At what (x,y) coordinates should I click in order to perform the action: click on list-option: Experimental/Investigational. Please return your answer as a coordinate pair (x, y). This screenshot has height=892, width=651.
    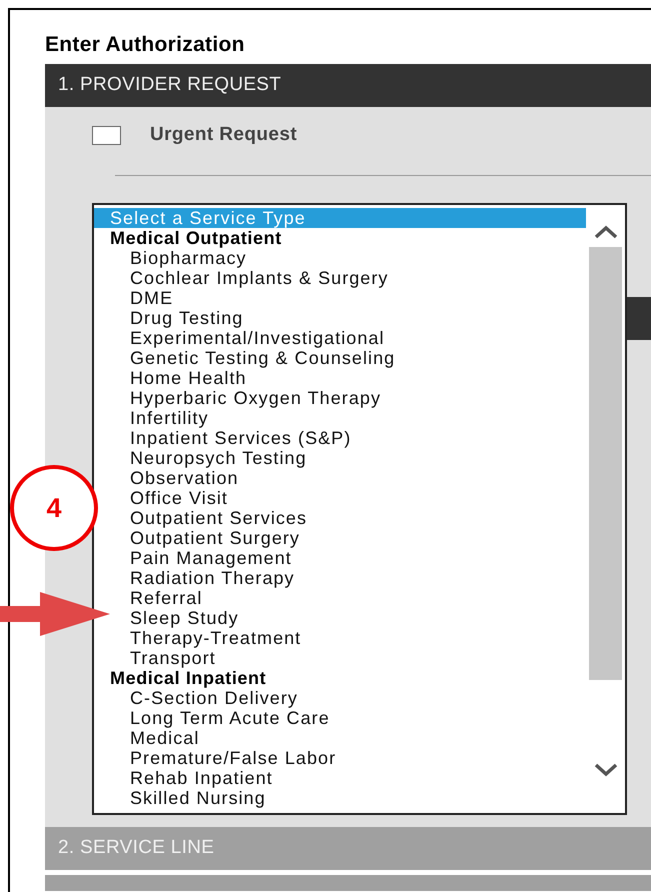
    Looking at the image, I should click on (340, 338).